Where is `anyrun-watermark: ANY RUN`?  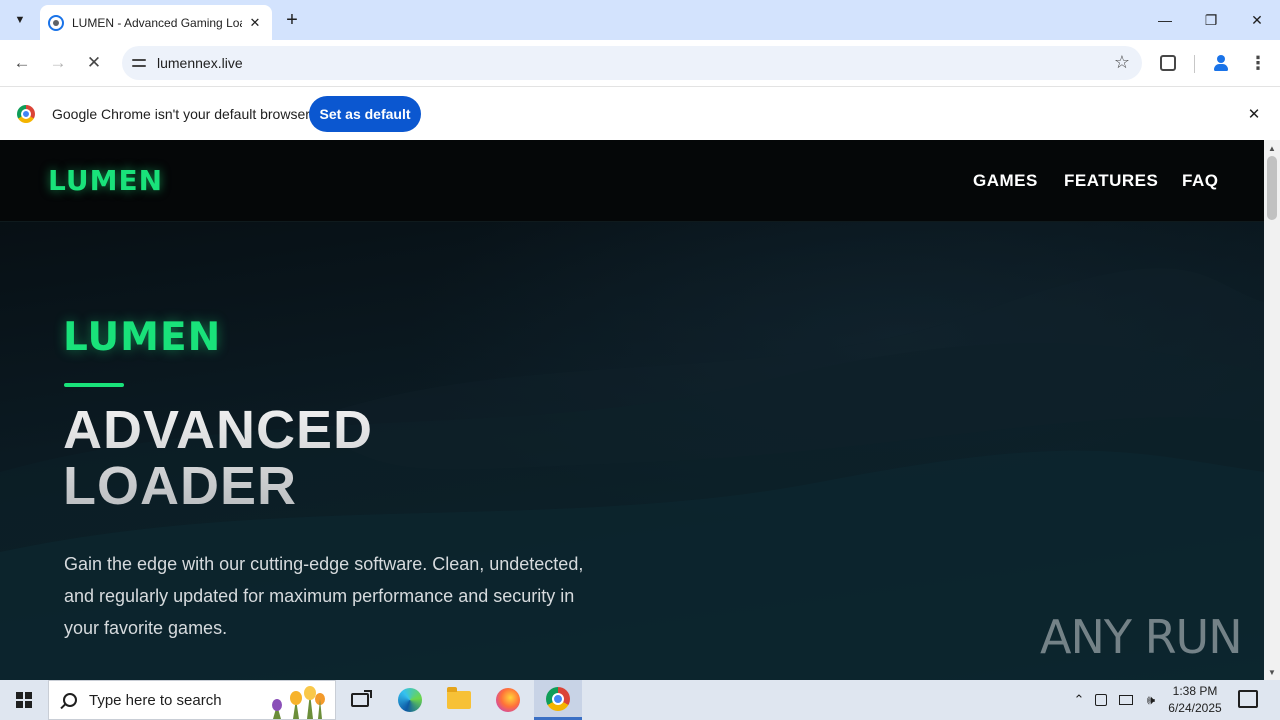 anyrun-watermark: ANY RUN is located at coordinates (1141, 637).